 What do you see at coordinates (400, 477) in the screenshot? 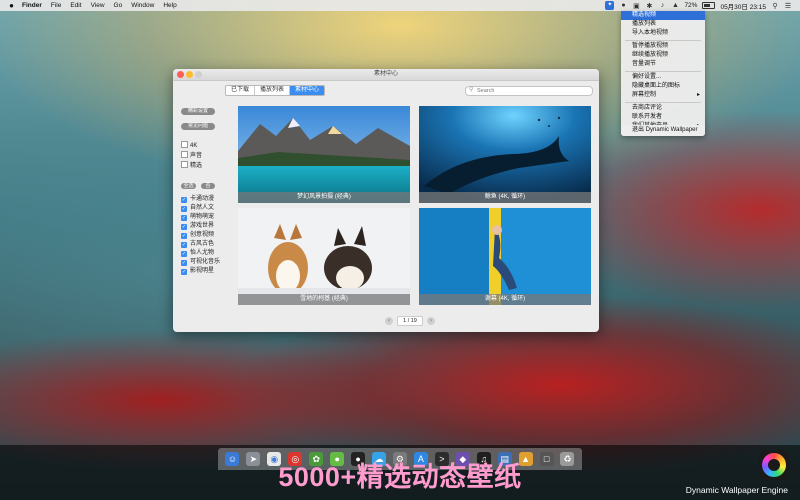
I see `banner-title: 5000+精选动态壁纸` at bounding box center [400, 477].